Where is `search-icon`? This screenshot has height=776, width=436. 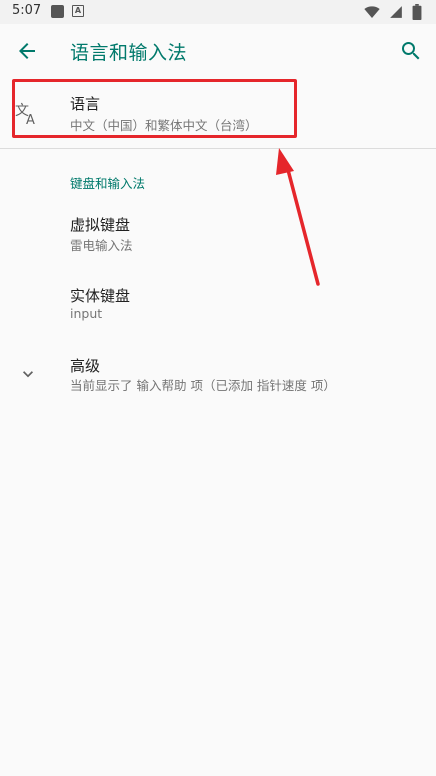 search-icon is located at coordinates (411, 51).